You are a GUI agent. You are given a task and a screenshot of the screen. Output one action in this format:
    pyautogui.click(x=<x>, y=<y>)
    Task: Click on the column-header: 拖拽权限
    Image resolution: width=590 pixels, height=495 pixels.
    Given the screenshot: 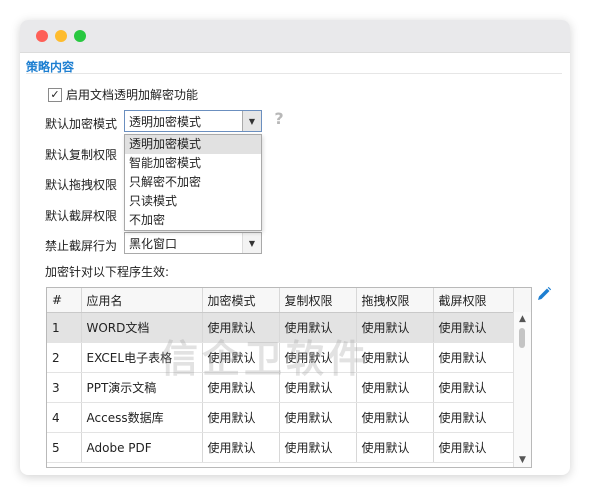 What is the action you would take?
    pyautogui.click(x=395, y=300)
    